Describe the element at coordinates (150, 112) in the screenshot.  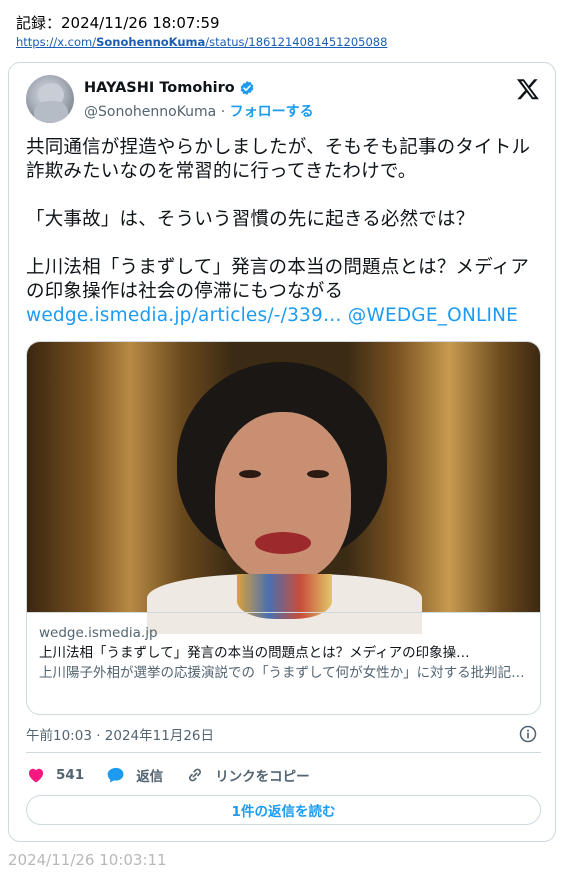
I see `author-handle: @SonohennoKuma` at that location.